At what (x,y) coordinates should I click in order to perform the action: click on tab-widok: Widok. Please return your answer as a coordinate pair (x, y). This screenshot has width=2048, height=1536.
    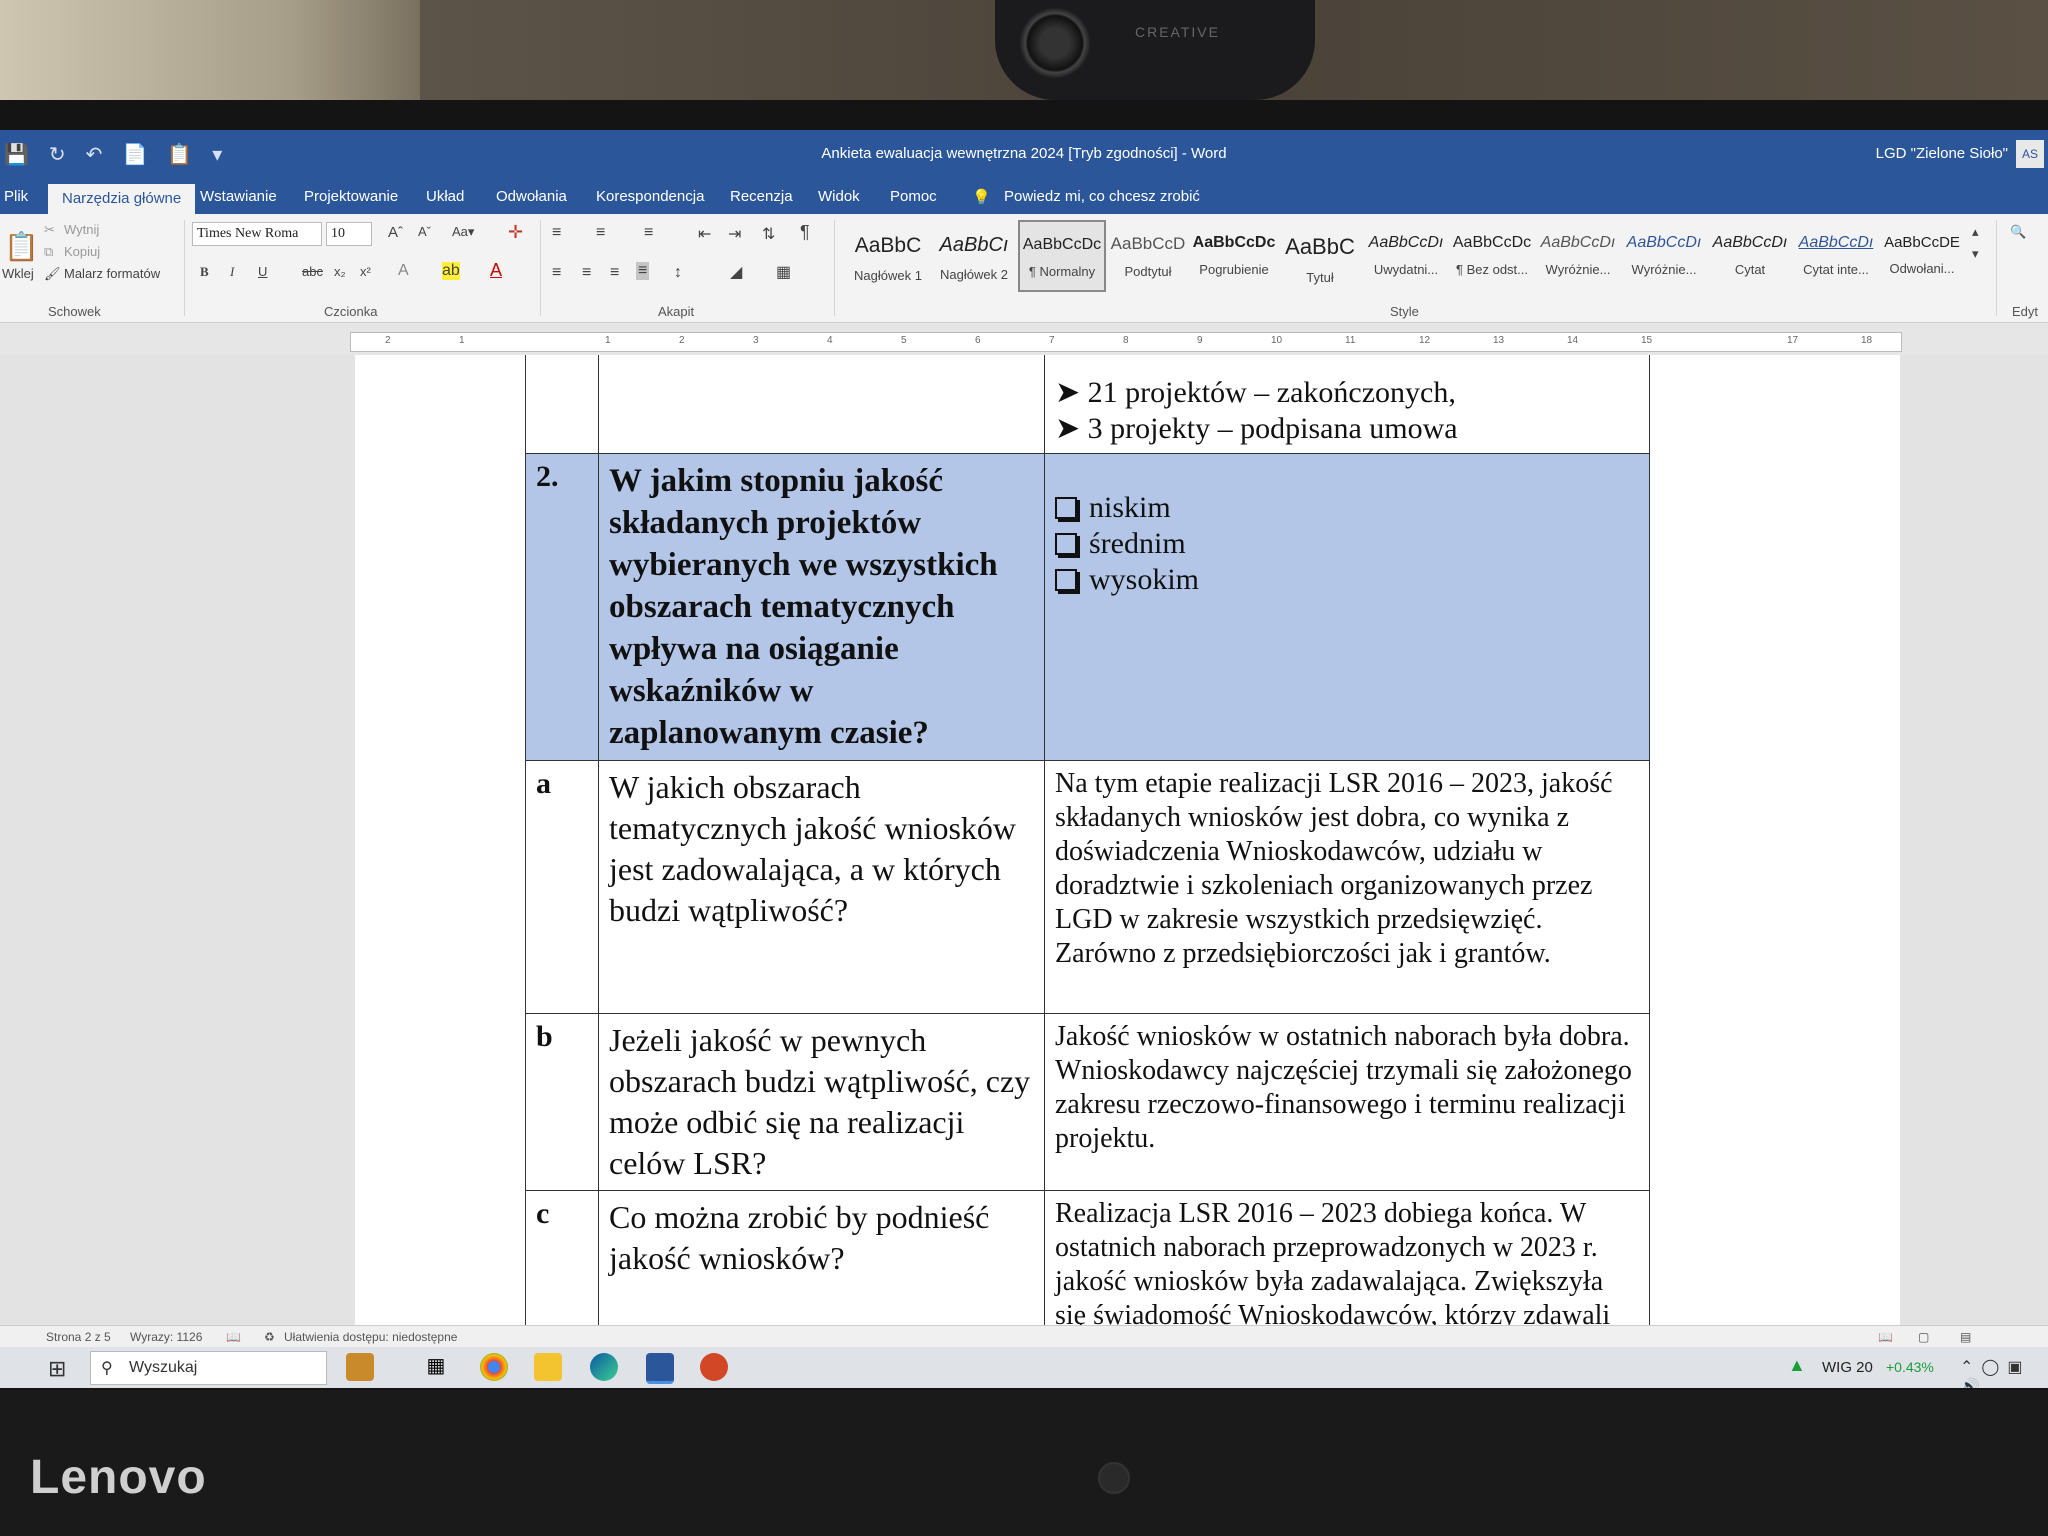
    Looking at the image, I should click on (839, 196).